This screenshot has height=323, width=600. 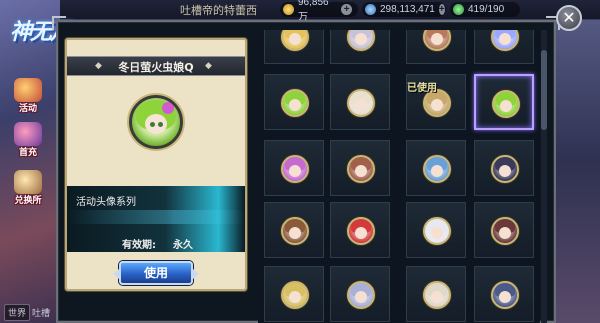 What do you see at coordinates (346, 9) in the screenshot?
I see `add-gold-icon: +` at bounding box center [346, 9].